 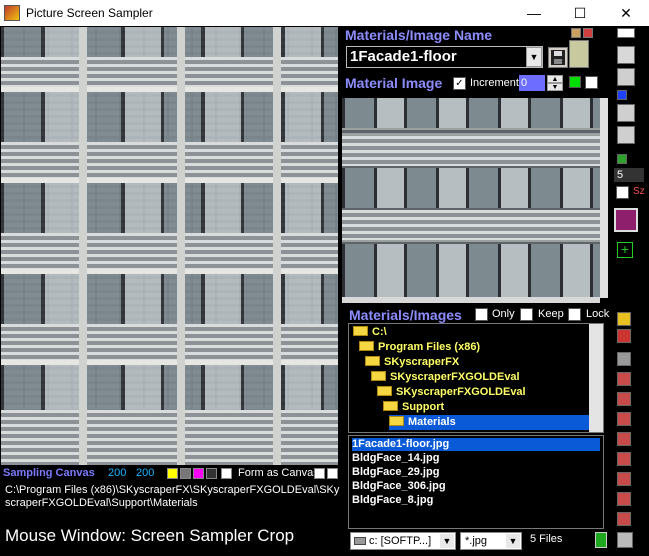 I want to click on drive-select: c: [SOFTP...] ▼, so click(x=403, y=541).